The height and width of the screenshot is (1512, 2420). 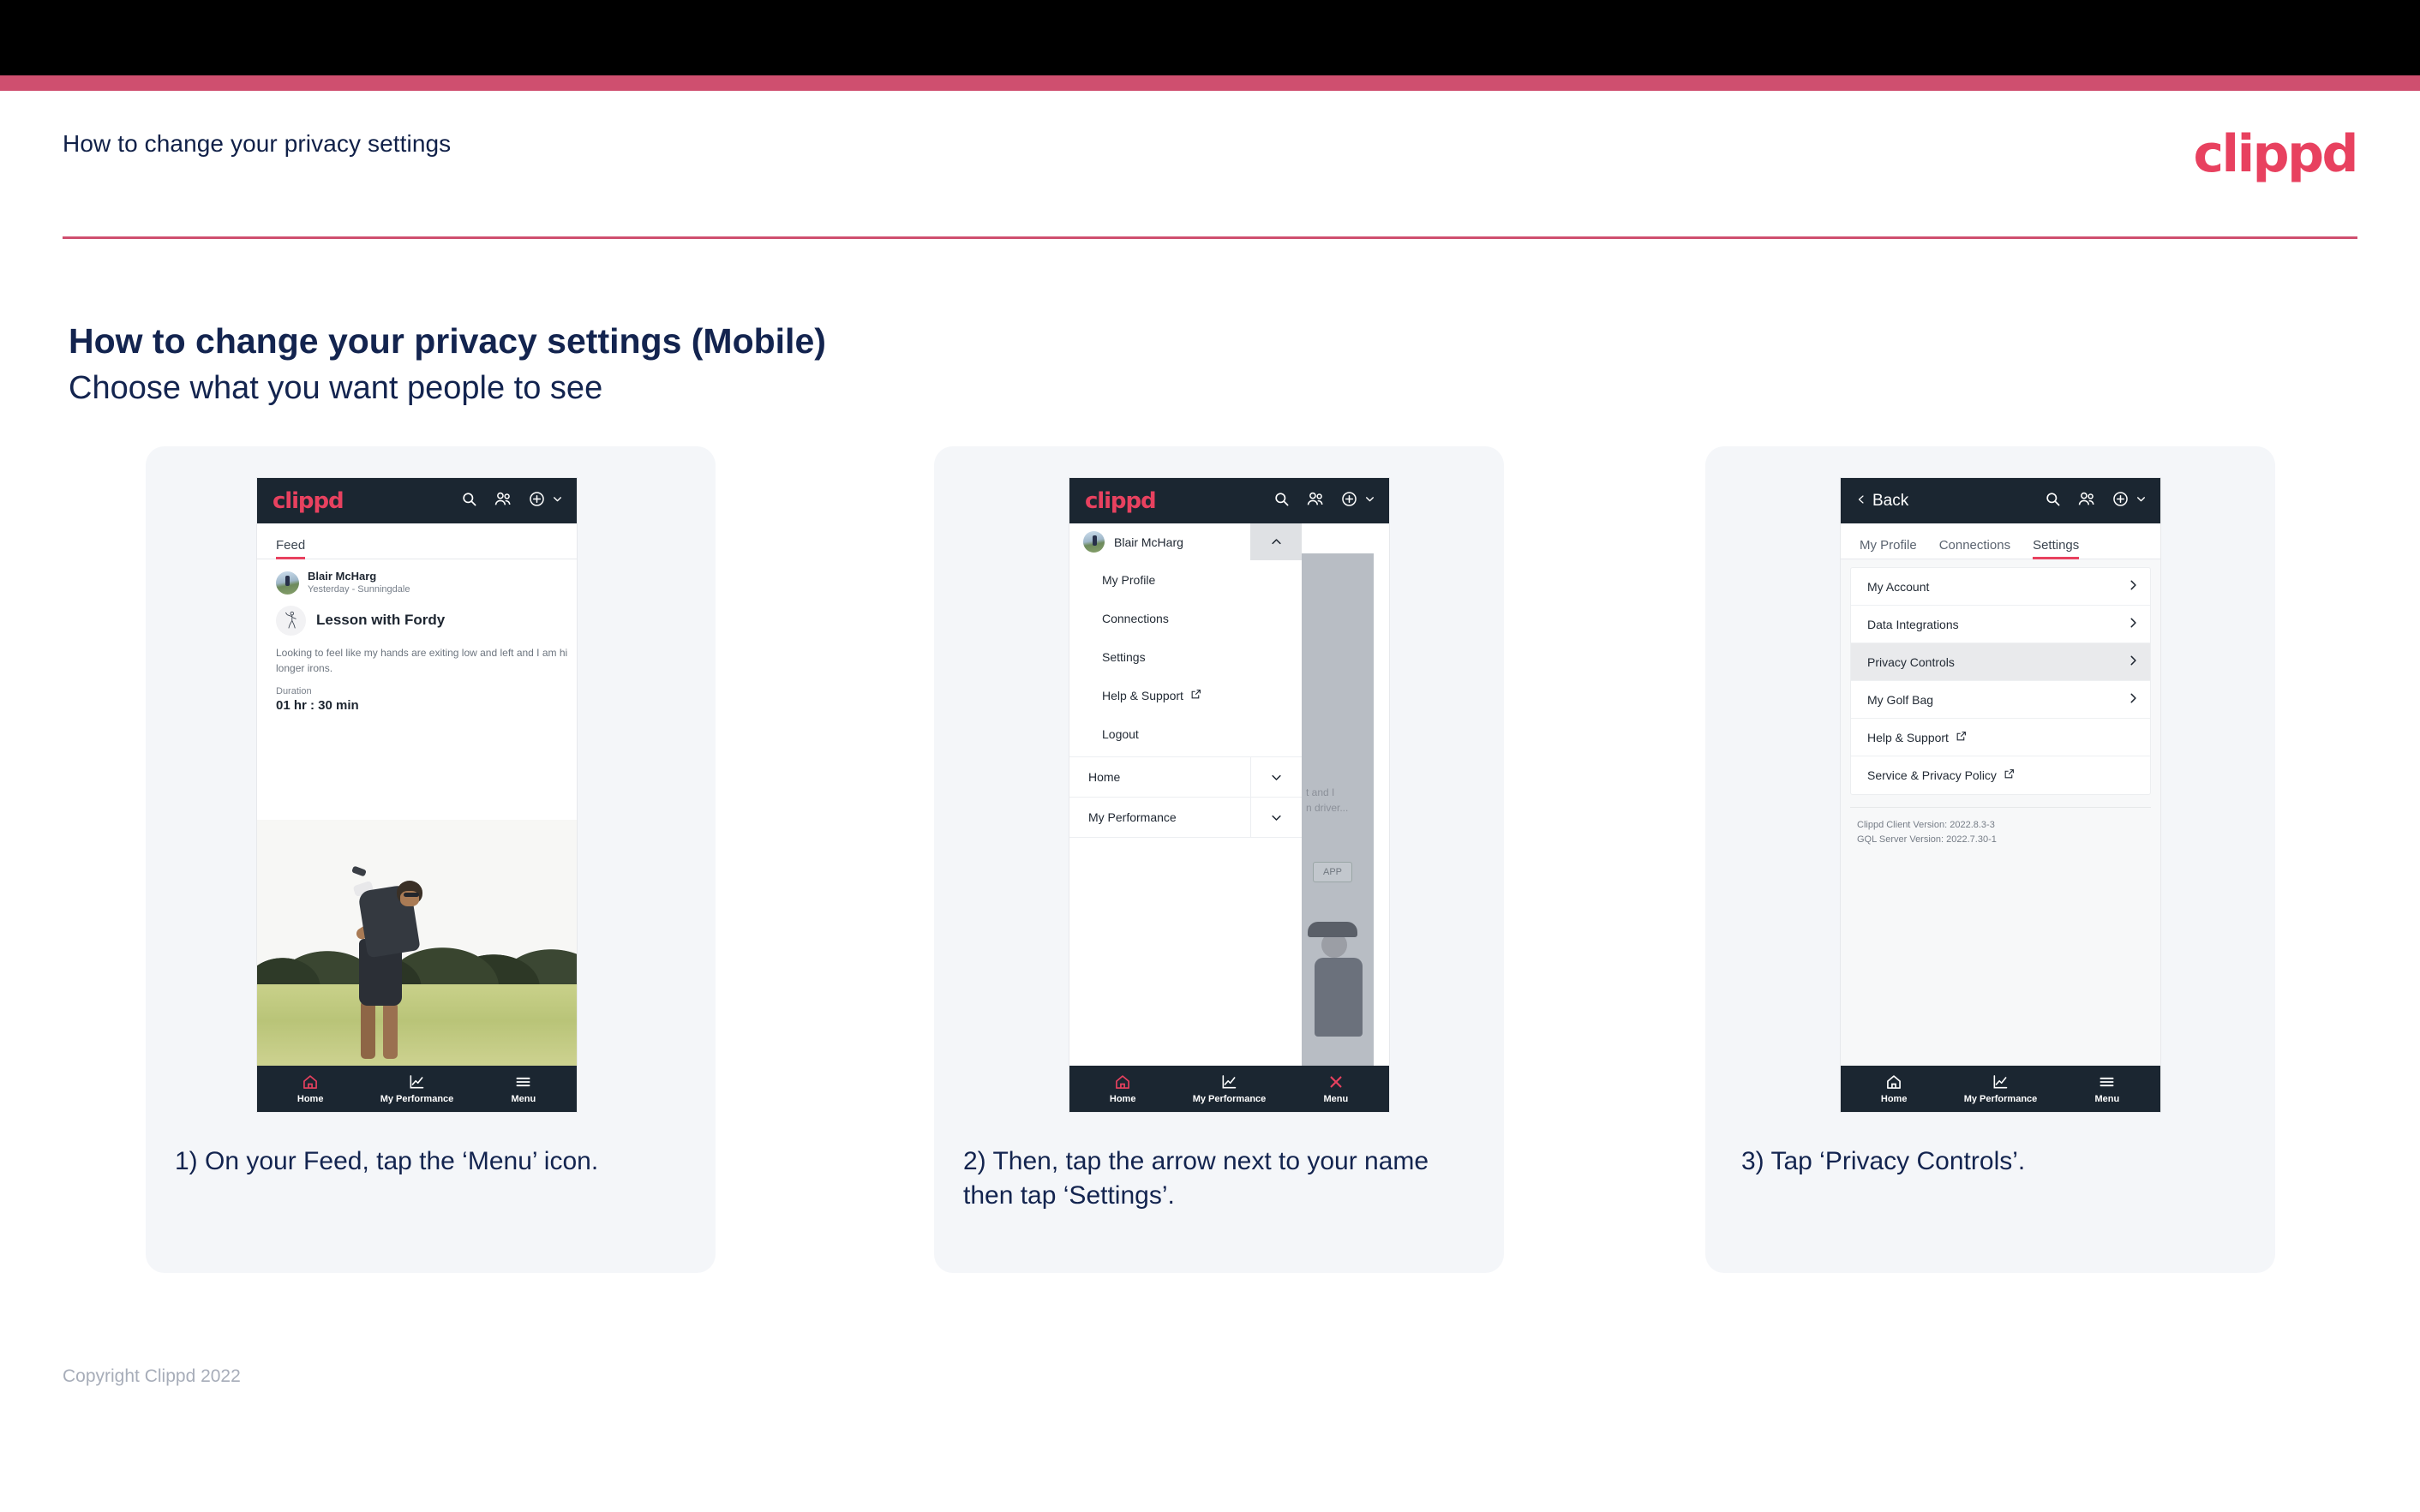 What do you see at coordinates (1975, 548) in the screenshot?
I see `tab-connections: Connections` at bounding box center [1975, 548].